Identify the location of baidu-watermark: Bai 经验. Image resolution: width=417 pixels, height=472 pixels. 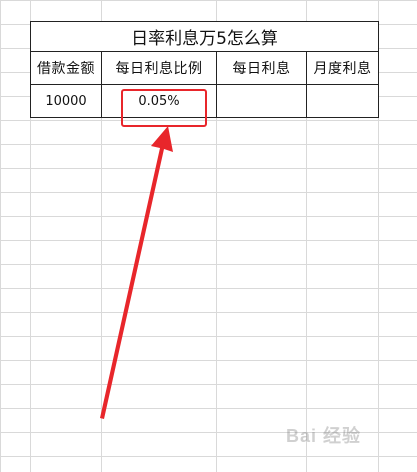
(324, 436).